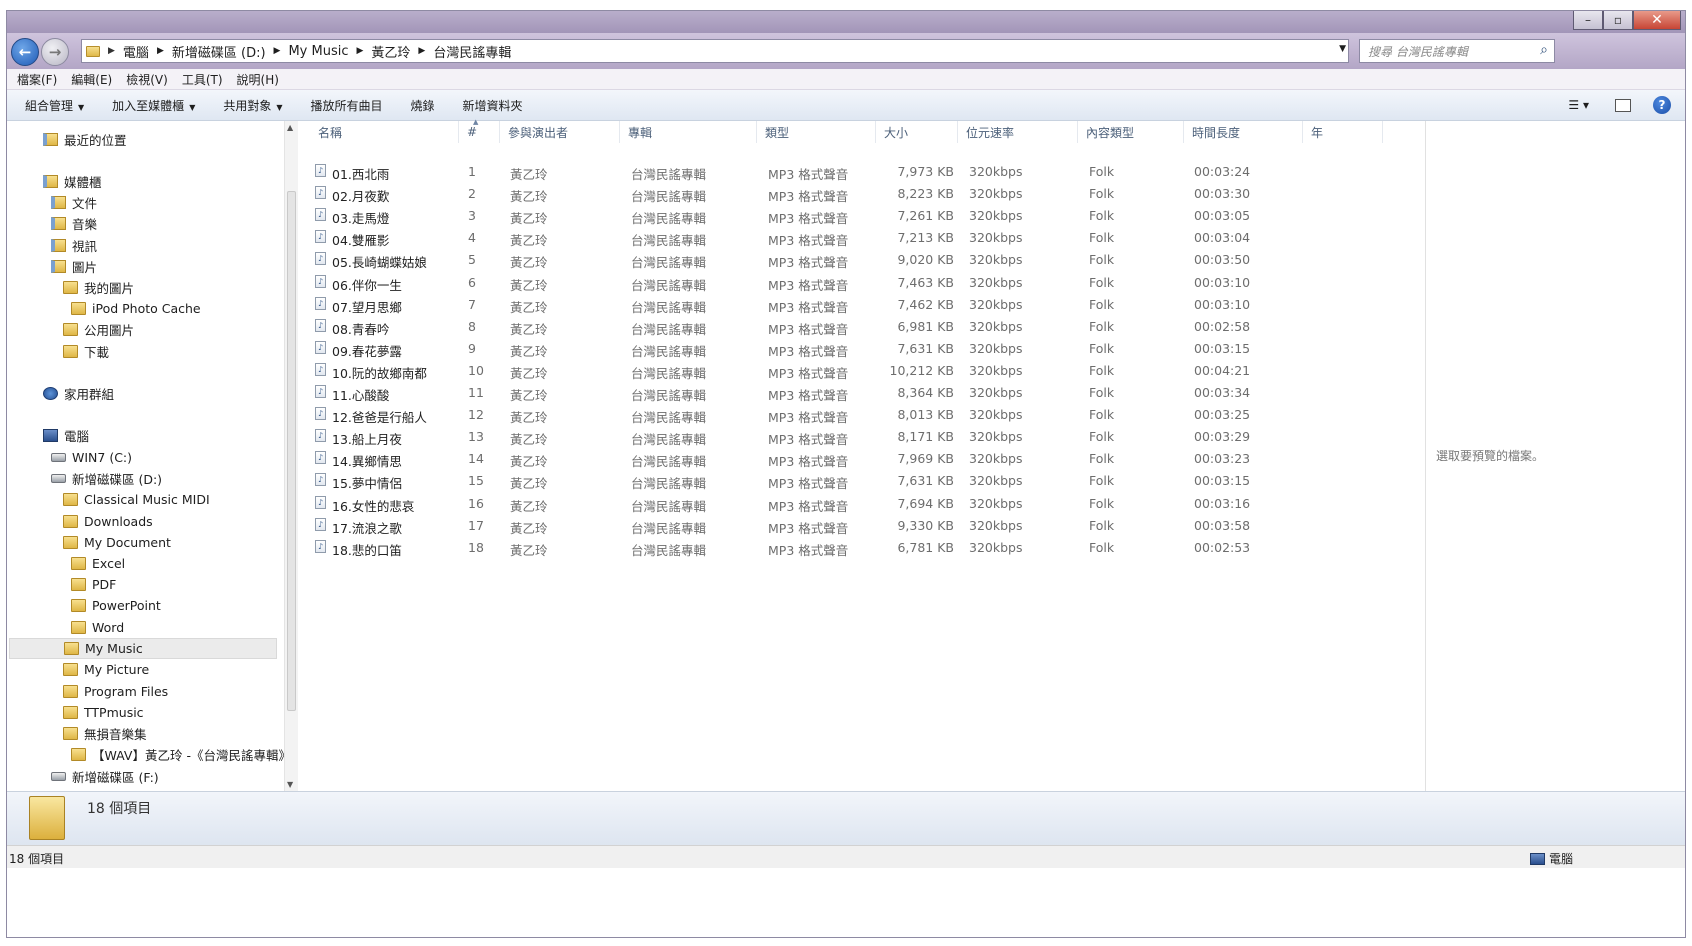  What do you see at coordinates (202, 79) in the screenshot?
I see `menu-item: 工具(T)` at bounding box center [202, 79].